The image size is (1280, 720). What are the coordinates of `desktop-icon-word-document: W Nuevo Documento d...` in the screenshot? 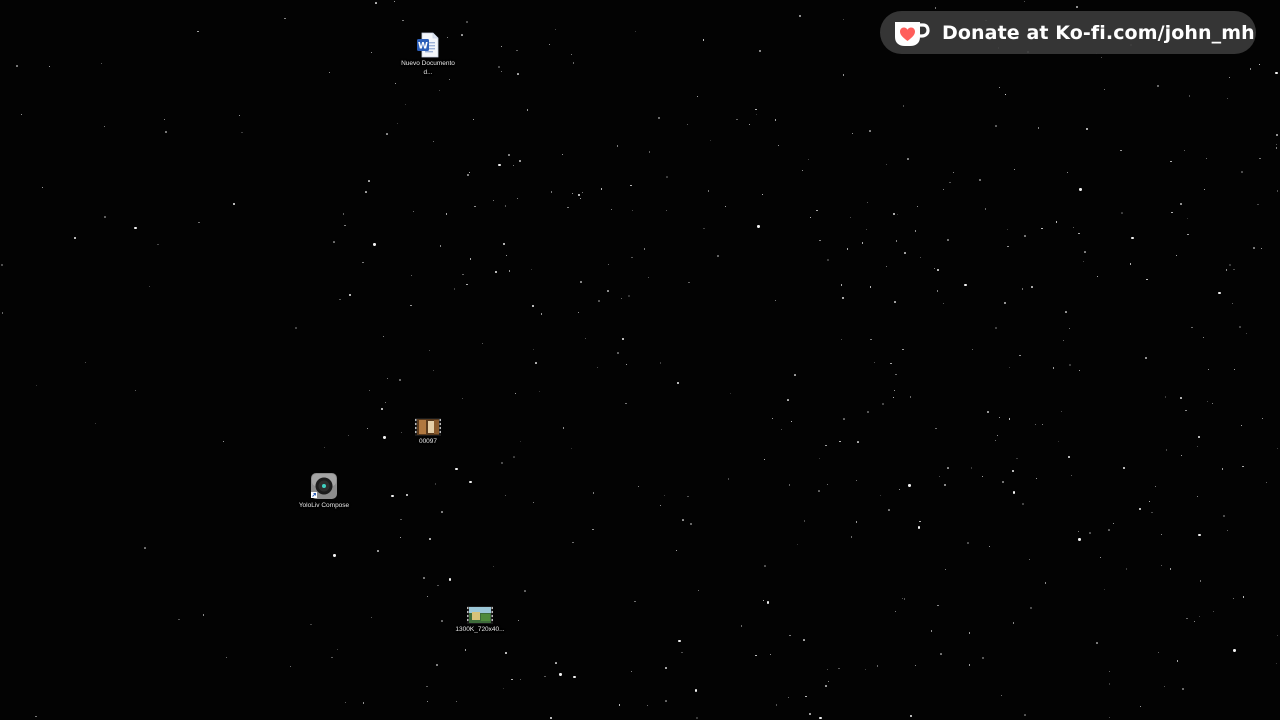 It's located at (428, 54).